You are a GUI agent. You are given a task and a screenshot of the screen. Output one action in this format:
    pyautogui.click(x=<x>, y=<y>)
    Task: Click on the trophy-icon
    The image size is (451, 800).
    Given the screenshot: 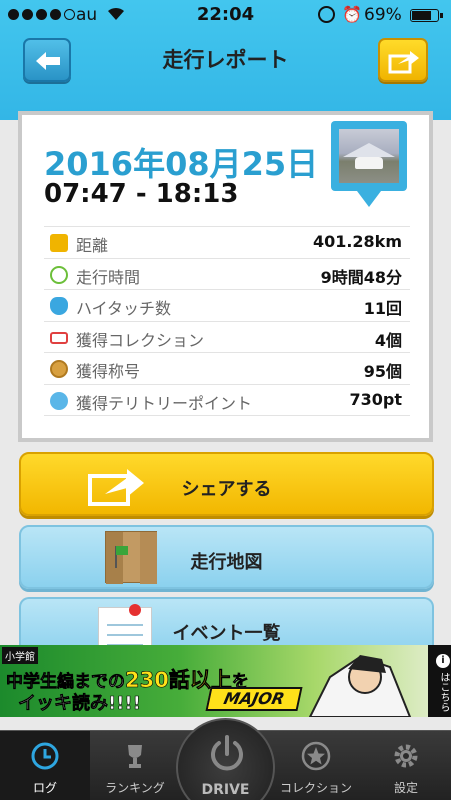 What is the action you would take?
    pyautogui.click(x=135, y=756)
    